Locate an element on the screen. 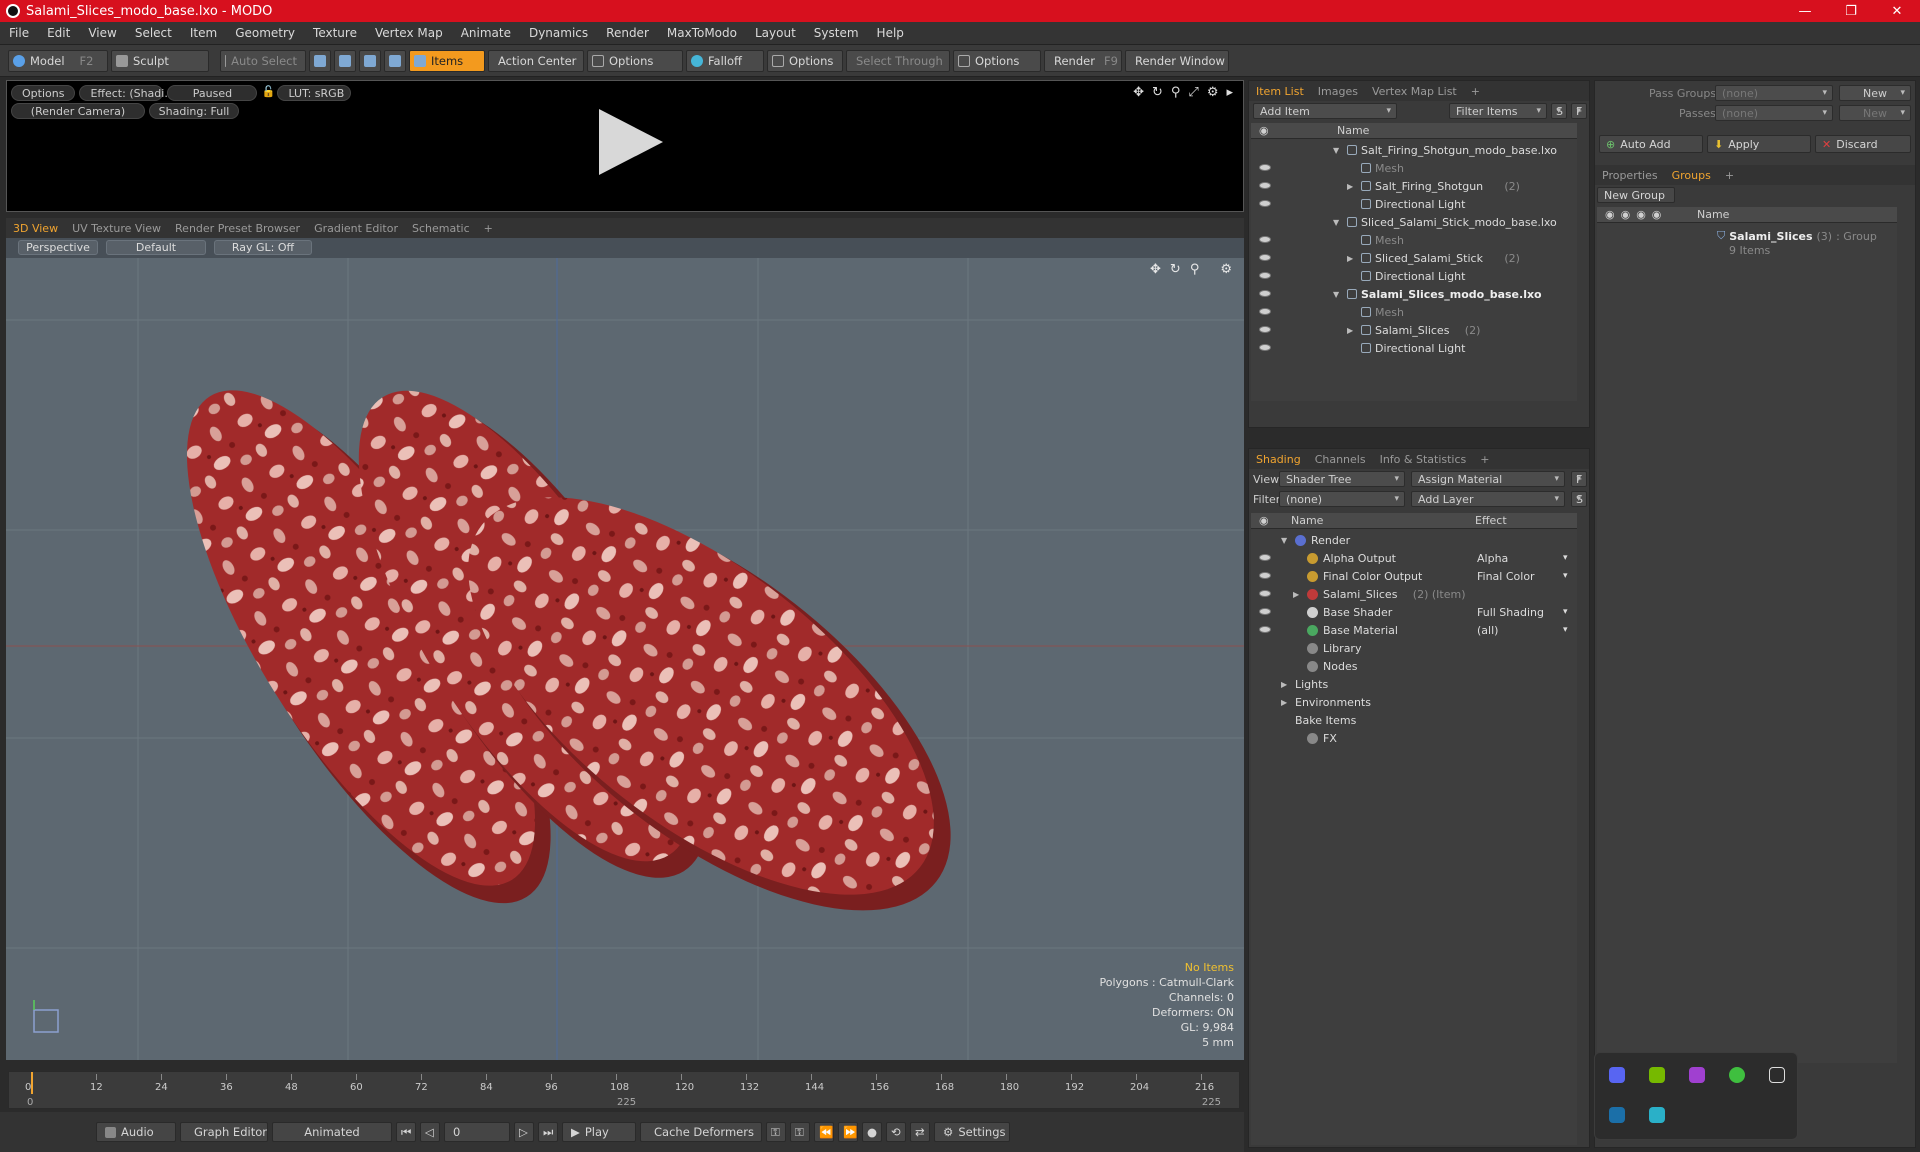 The width and height of the screenshot is (1920, 1152). audio-button: Audio is located at coordinates (136, 1132).